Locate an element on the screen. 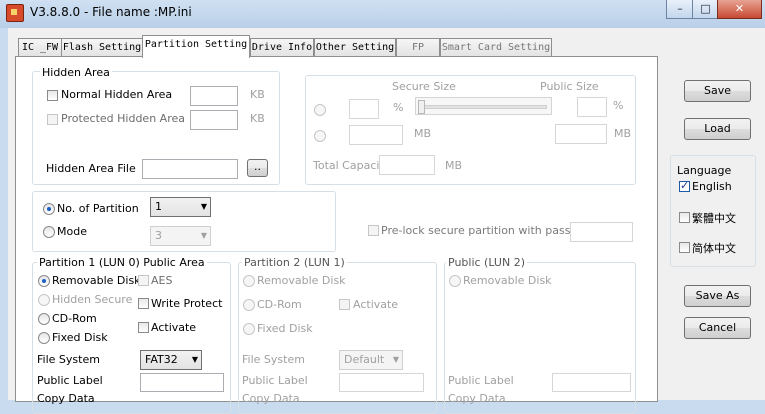 The width and height of the screenshot is (765, 414). public-percent-field is located at coordinates (592, 107).